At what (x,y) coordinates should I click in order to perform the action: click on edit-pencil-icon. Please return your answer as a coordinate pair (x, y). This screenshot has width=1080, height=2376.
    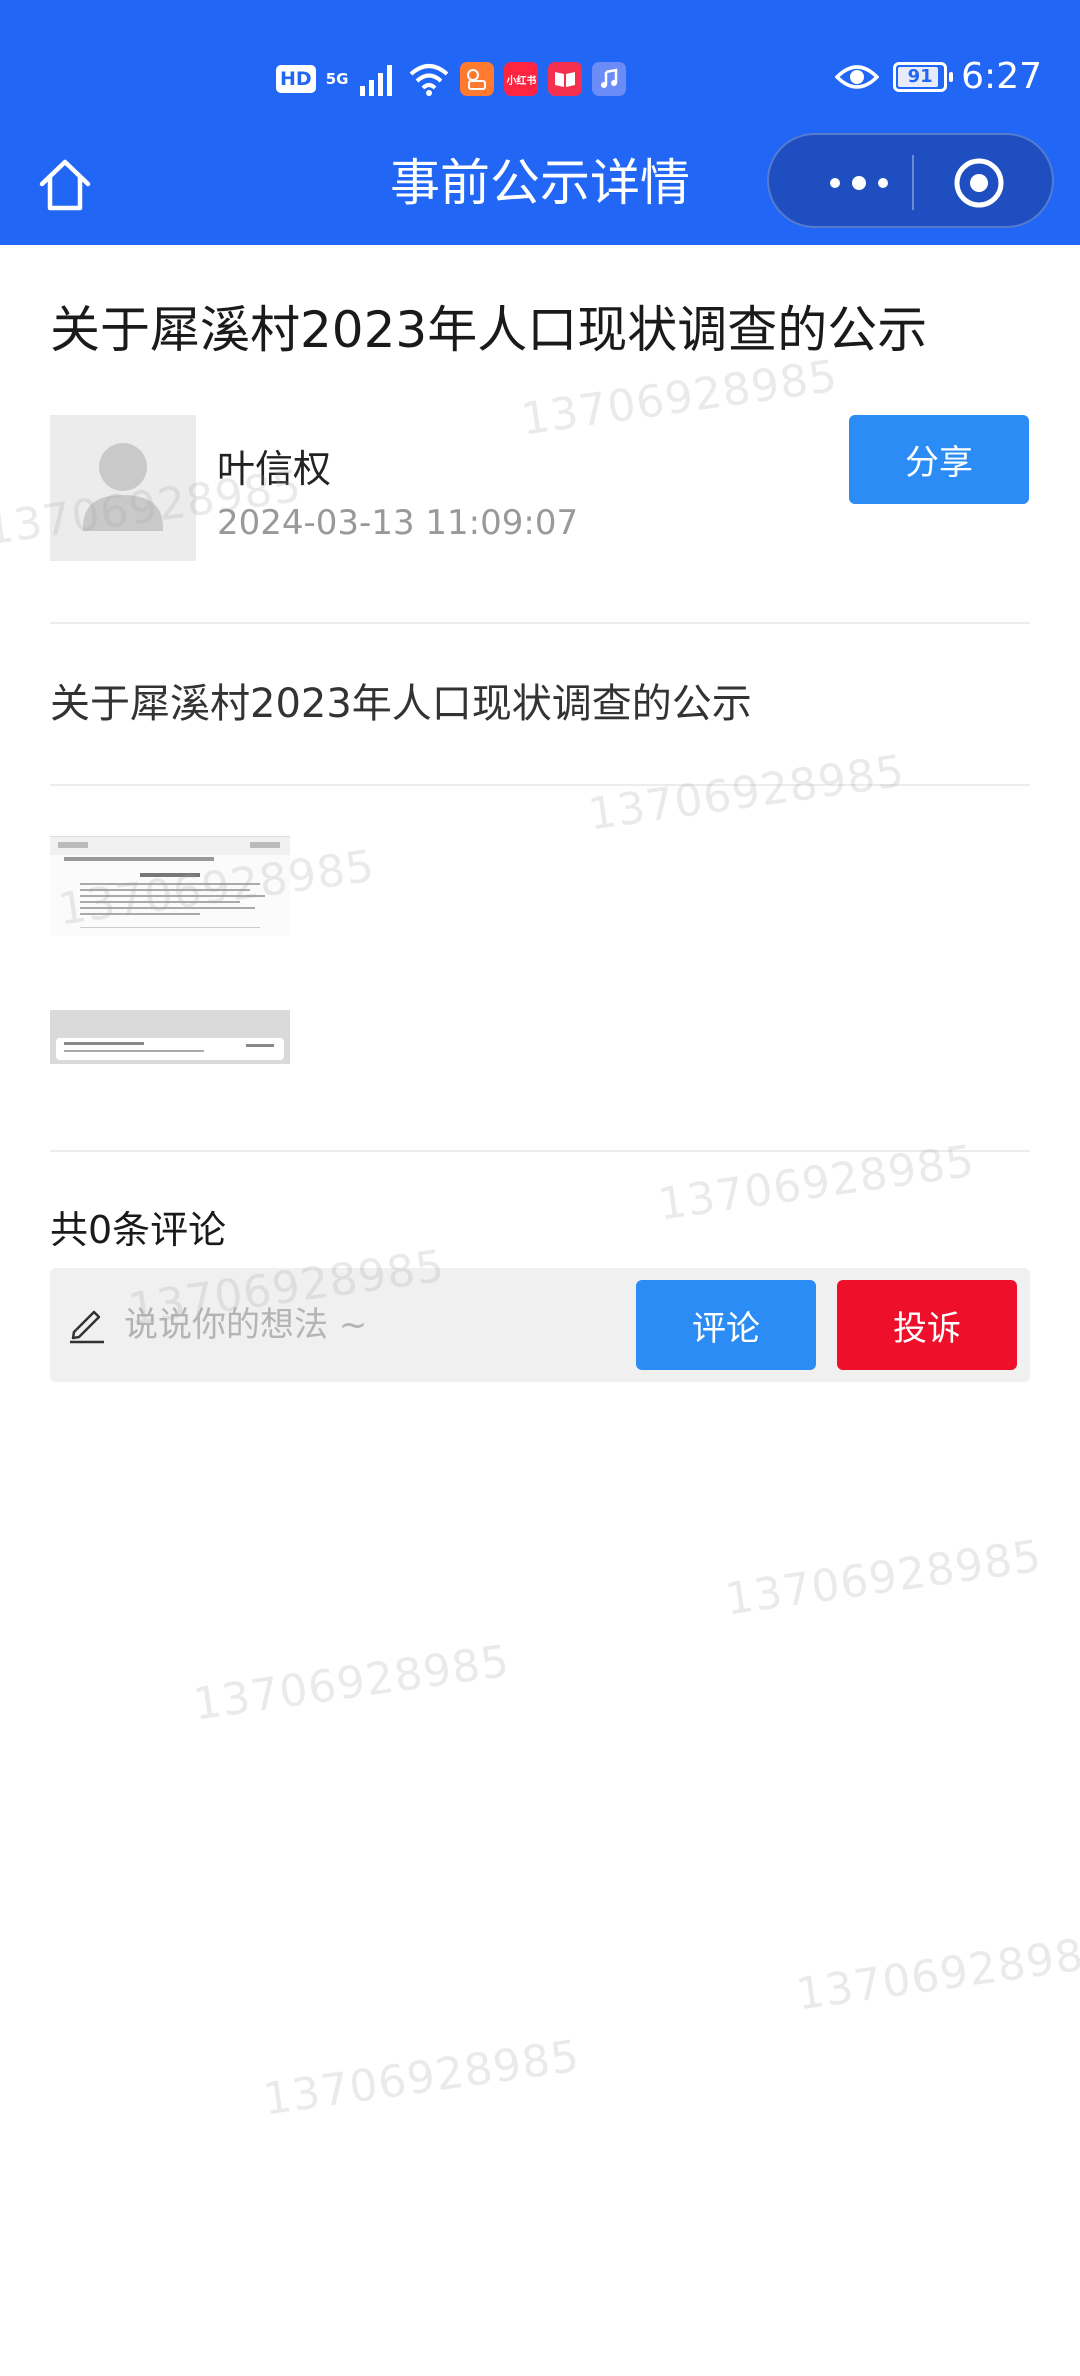
    Looking at the image, I should click on (87, 1327).